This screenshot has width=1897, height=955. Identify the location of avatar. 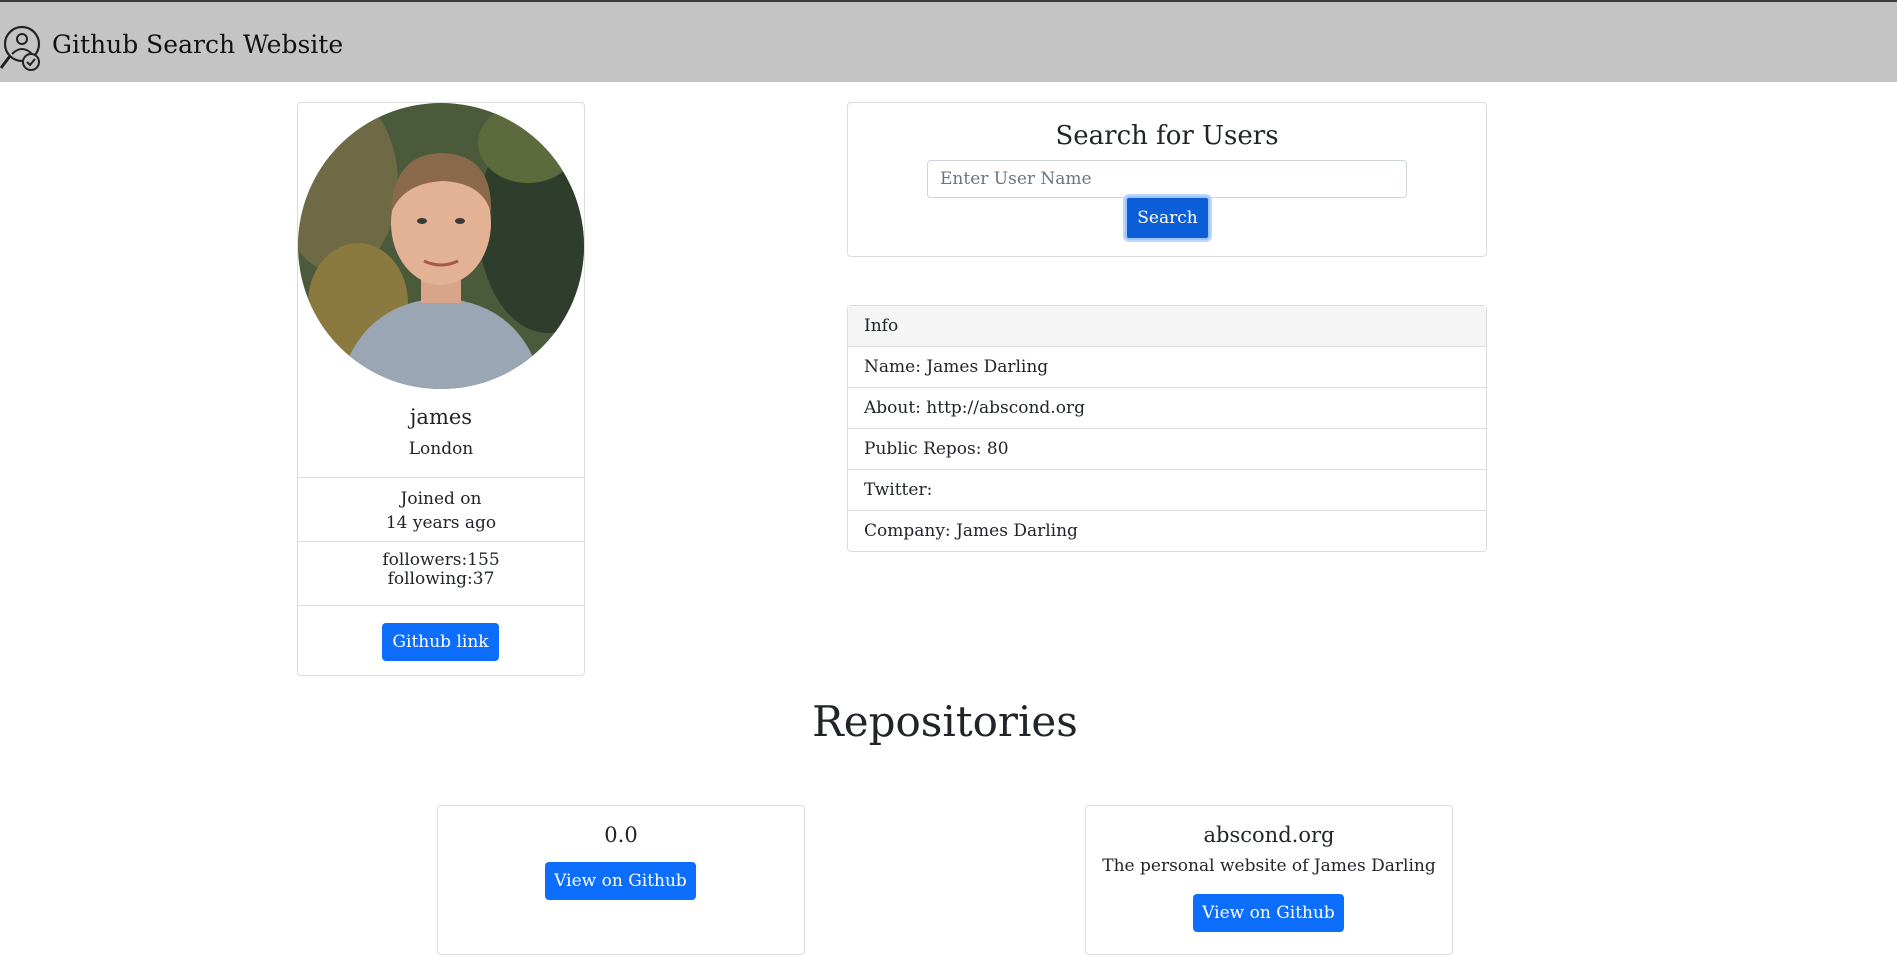
(441, 246).